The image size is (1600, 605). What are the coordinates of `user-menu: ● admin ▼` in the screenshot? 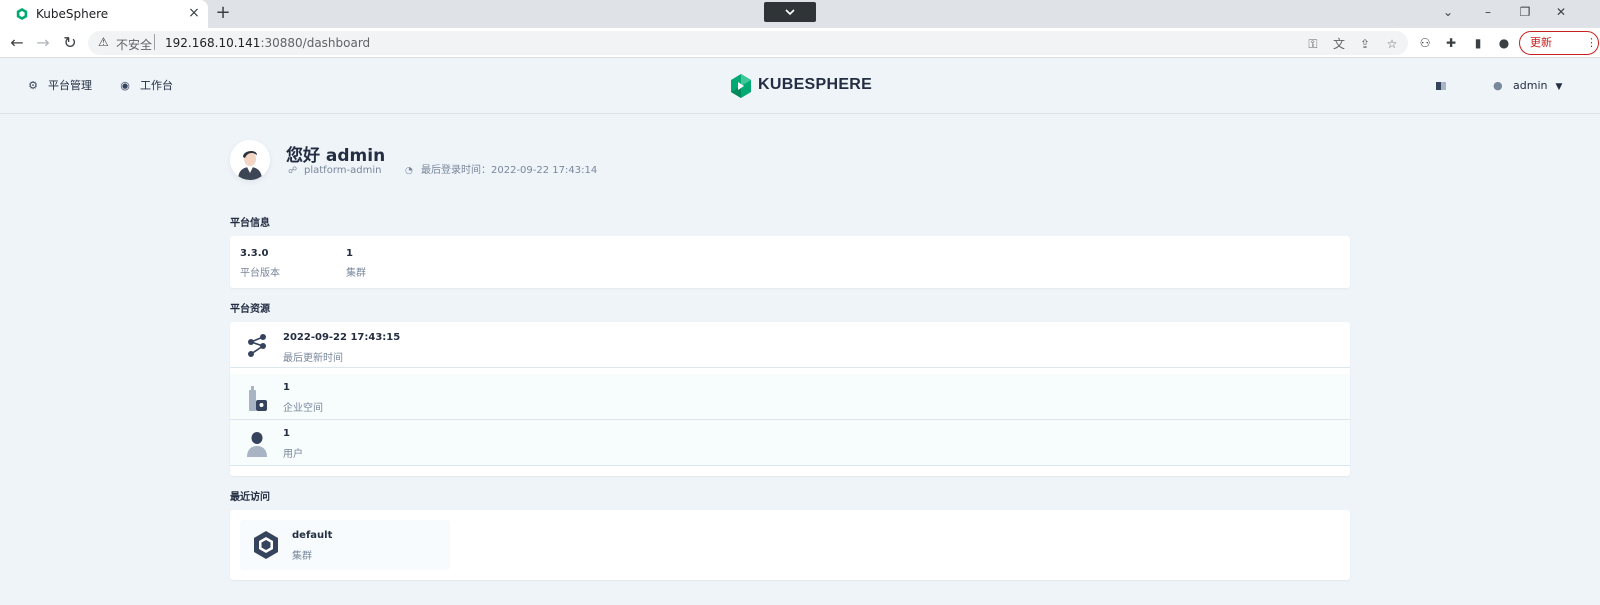 It's located at (1527, 86).